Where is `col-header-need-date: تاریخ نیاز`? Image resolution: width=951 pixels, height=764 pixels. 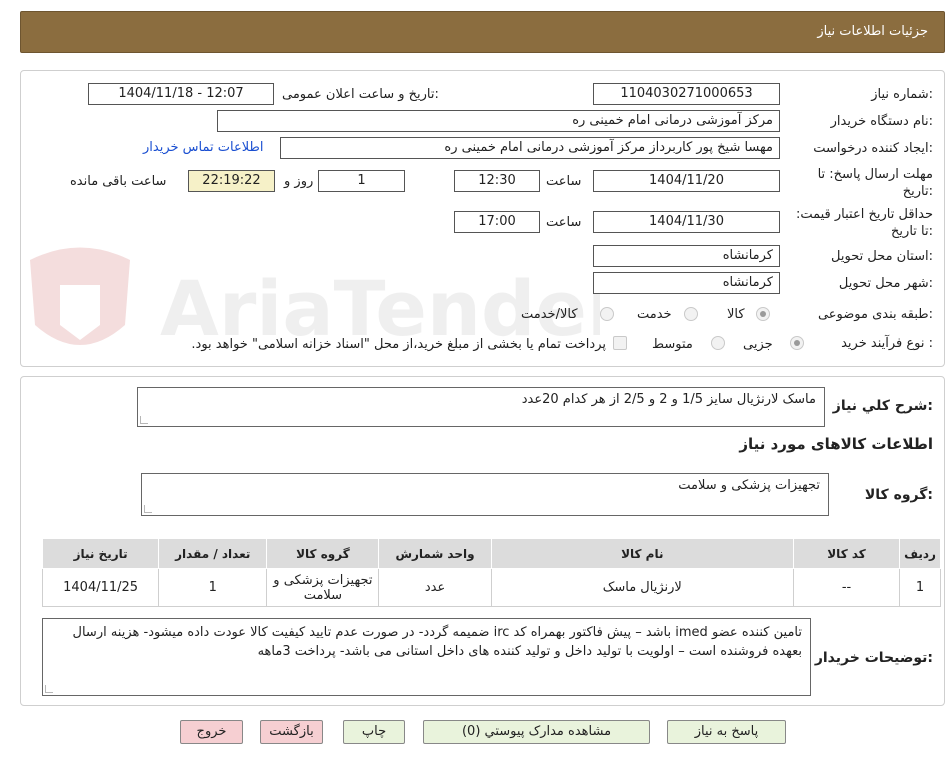
col-header-need-date: تاریخ نیاز is located at coordinates (100, 553).